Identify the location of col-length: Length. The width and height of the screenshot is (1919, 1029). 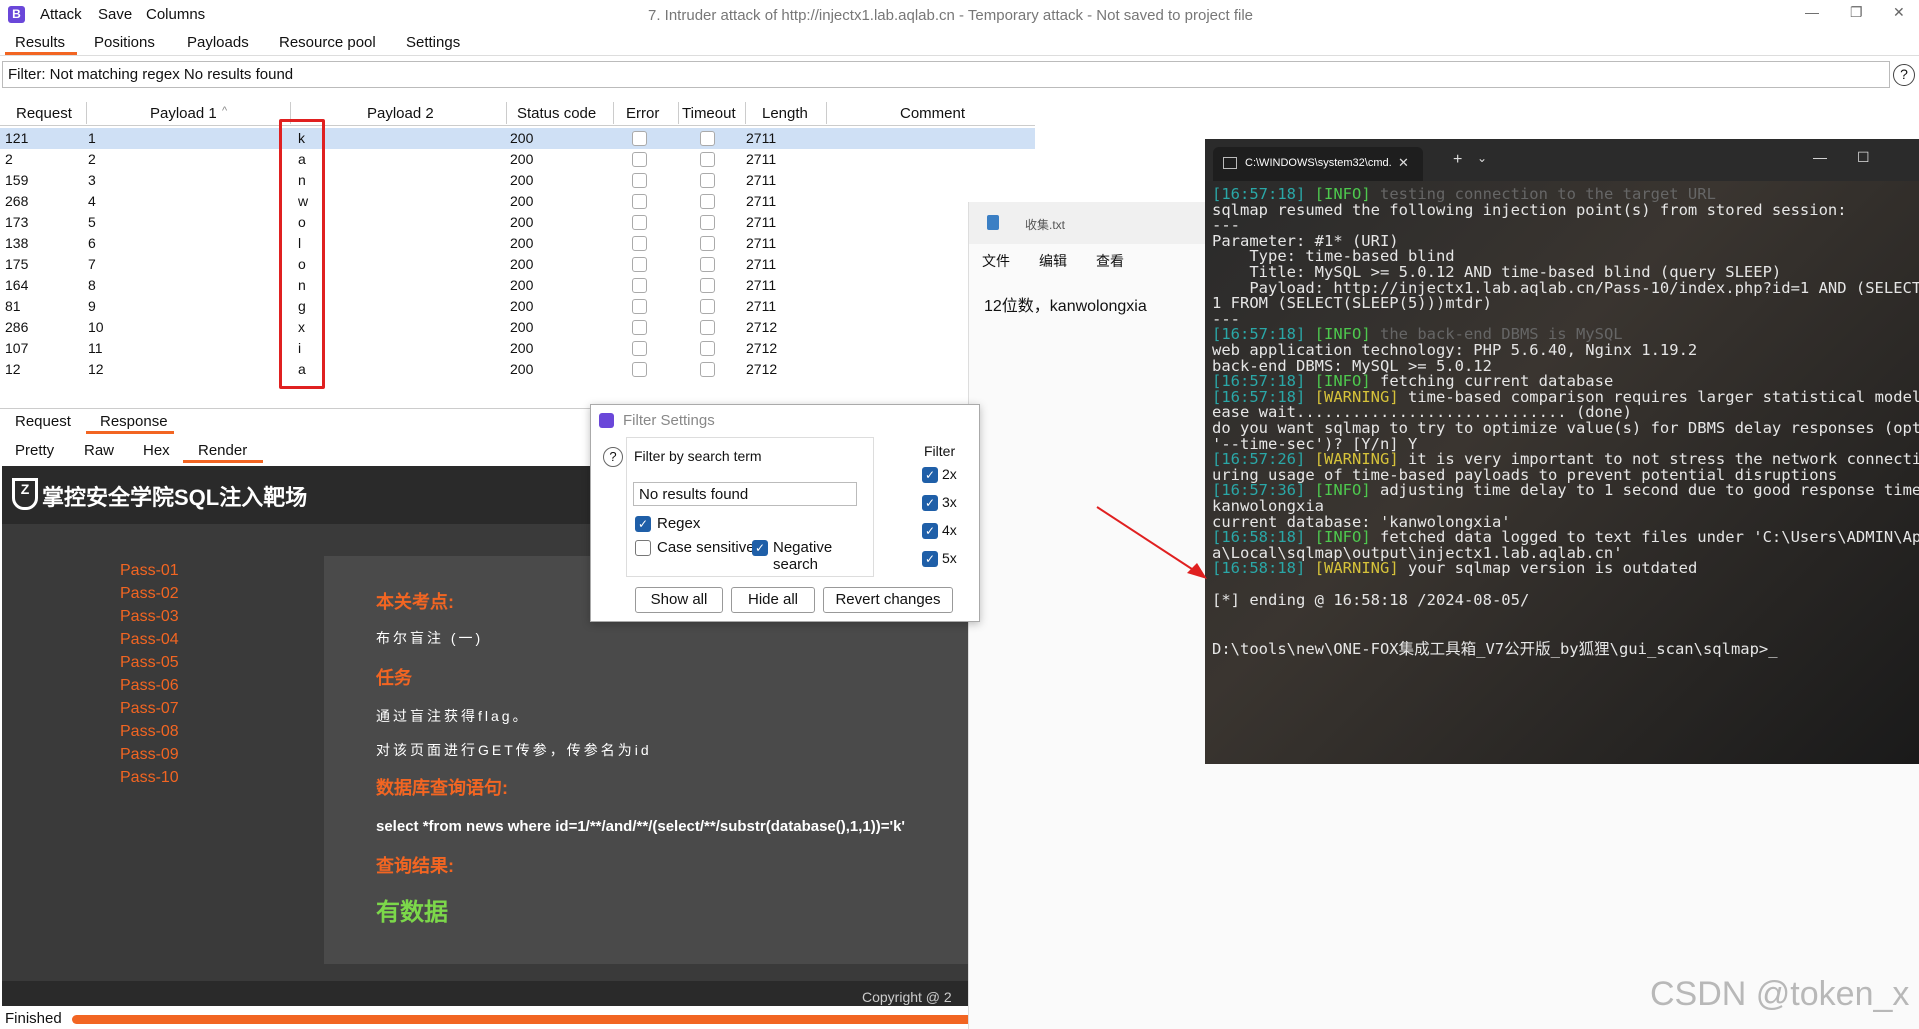
(785, 113).